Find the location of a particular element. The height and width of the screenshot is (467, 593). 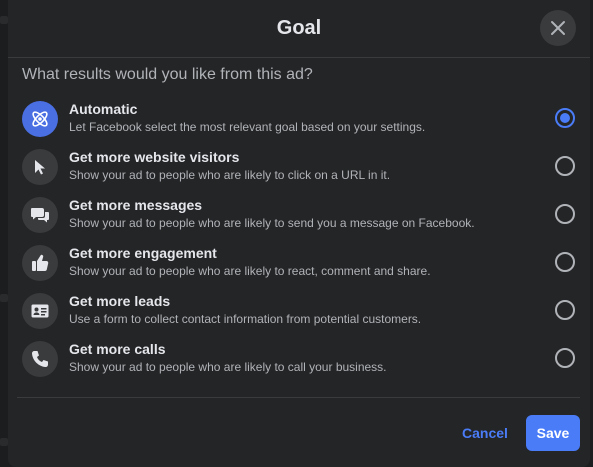

footer-divider is located at coordinates (298, 397).